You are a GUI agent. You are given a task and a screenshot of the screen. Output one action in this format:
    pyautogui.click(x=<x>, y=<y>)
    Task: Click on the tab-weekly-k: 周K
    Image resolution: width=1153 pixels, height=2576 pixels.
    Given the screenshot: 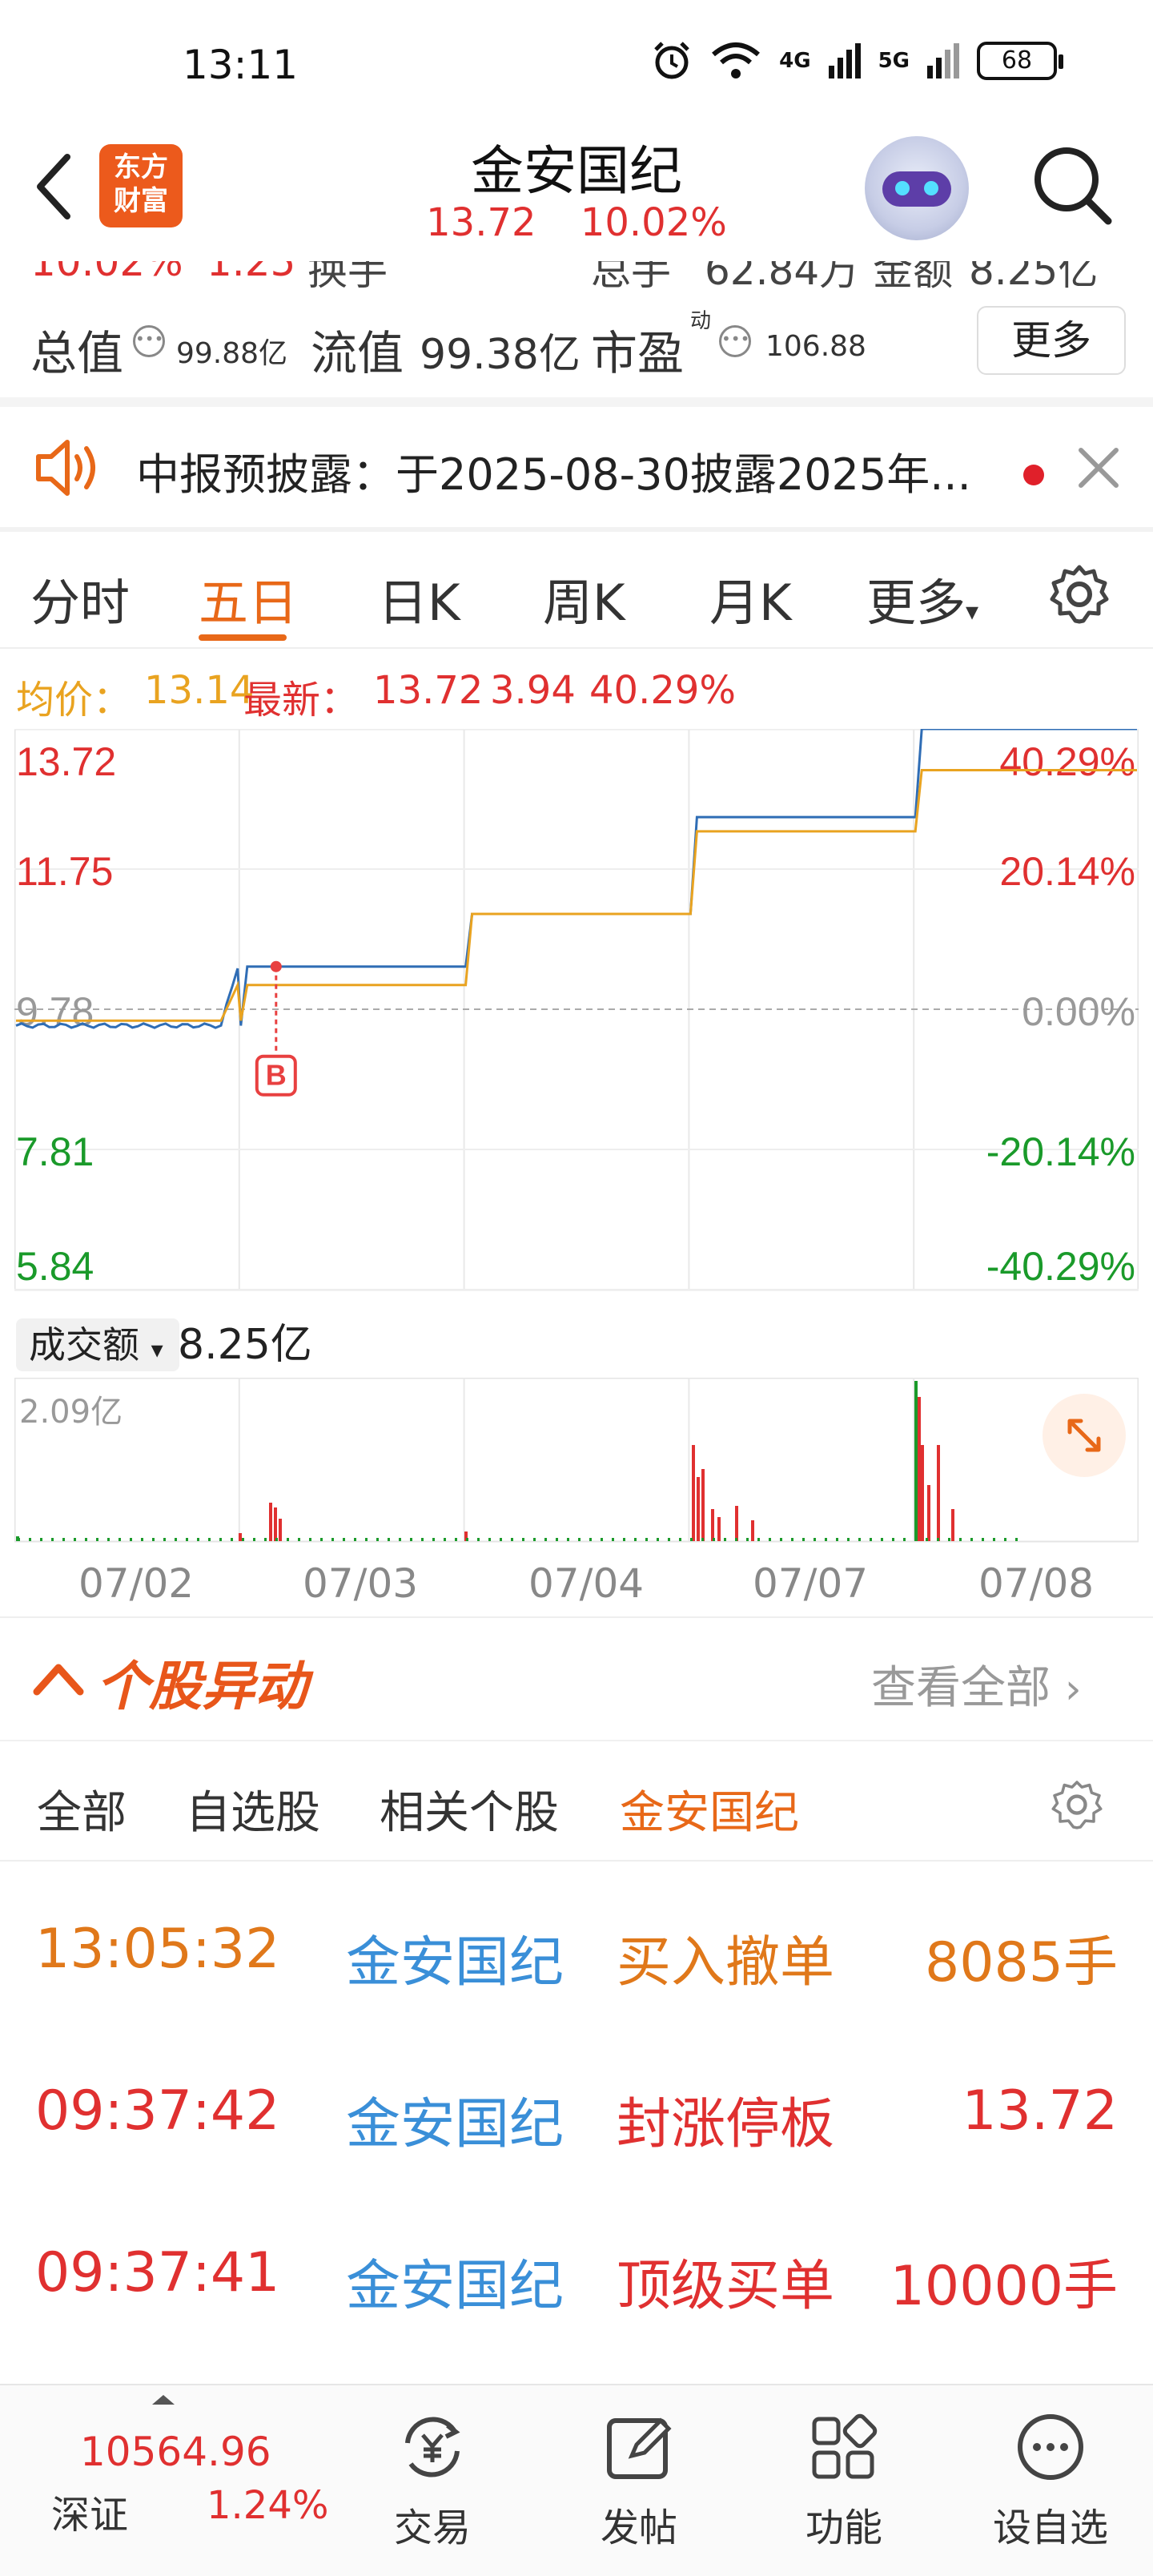 What is the action you would take?
    pyautogui.click(x=584, y=598)
    